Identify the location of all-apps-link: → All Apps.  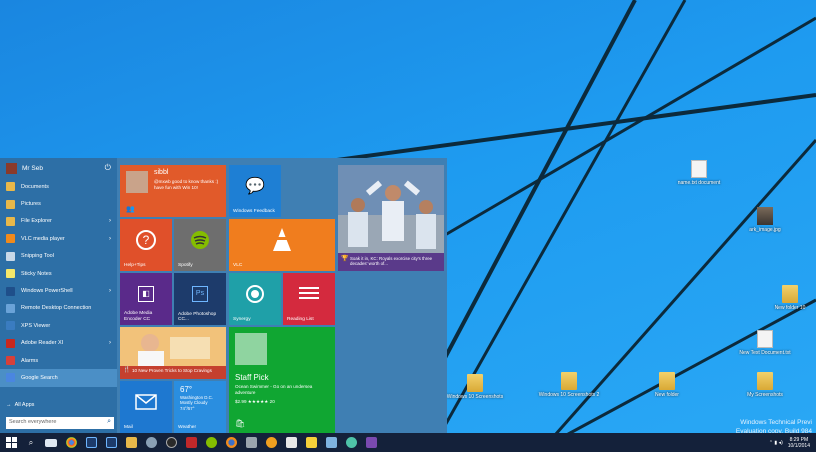
(20, 405).